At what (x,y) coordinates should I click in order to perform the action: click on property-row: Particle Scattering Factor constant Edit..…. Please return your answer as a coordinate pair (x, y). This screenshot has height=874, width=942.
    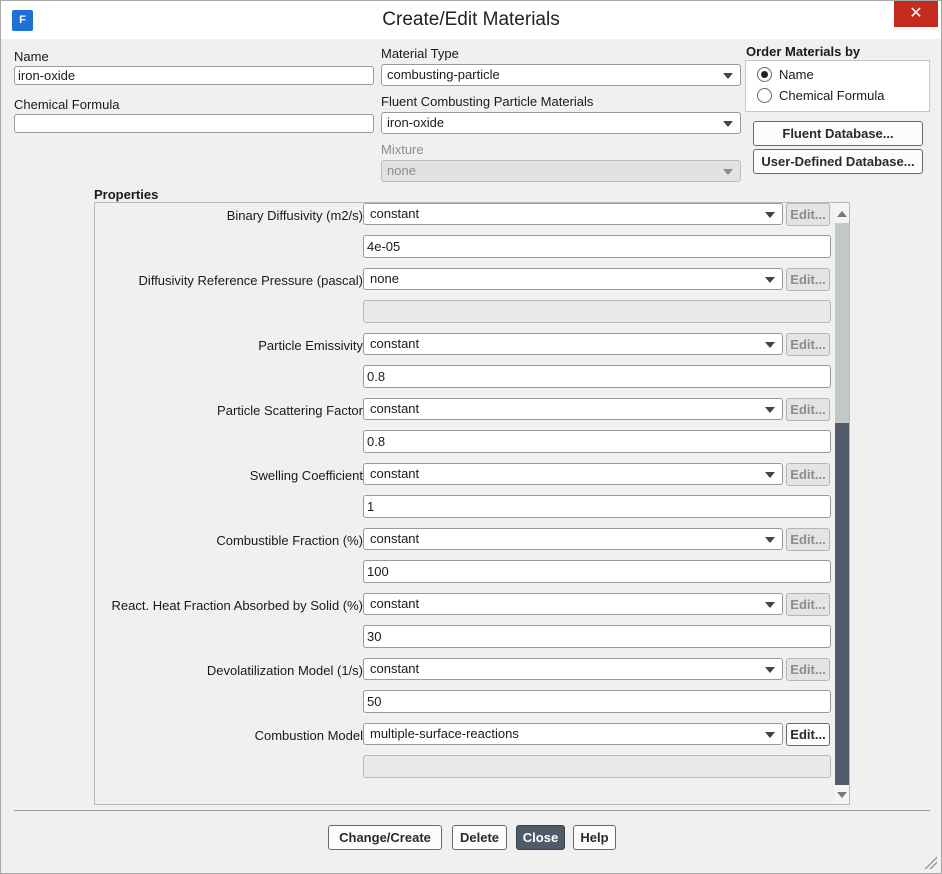
    Looking at the image, I should click on (464, 430).